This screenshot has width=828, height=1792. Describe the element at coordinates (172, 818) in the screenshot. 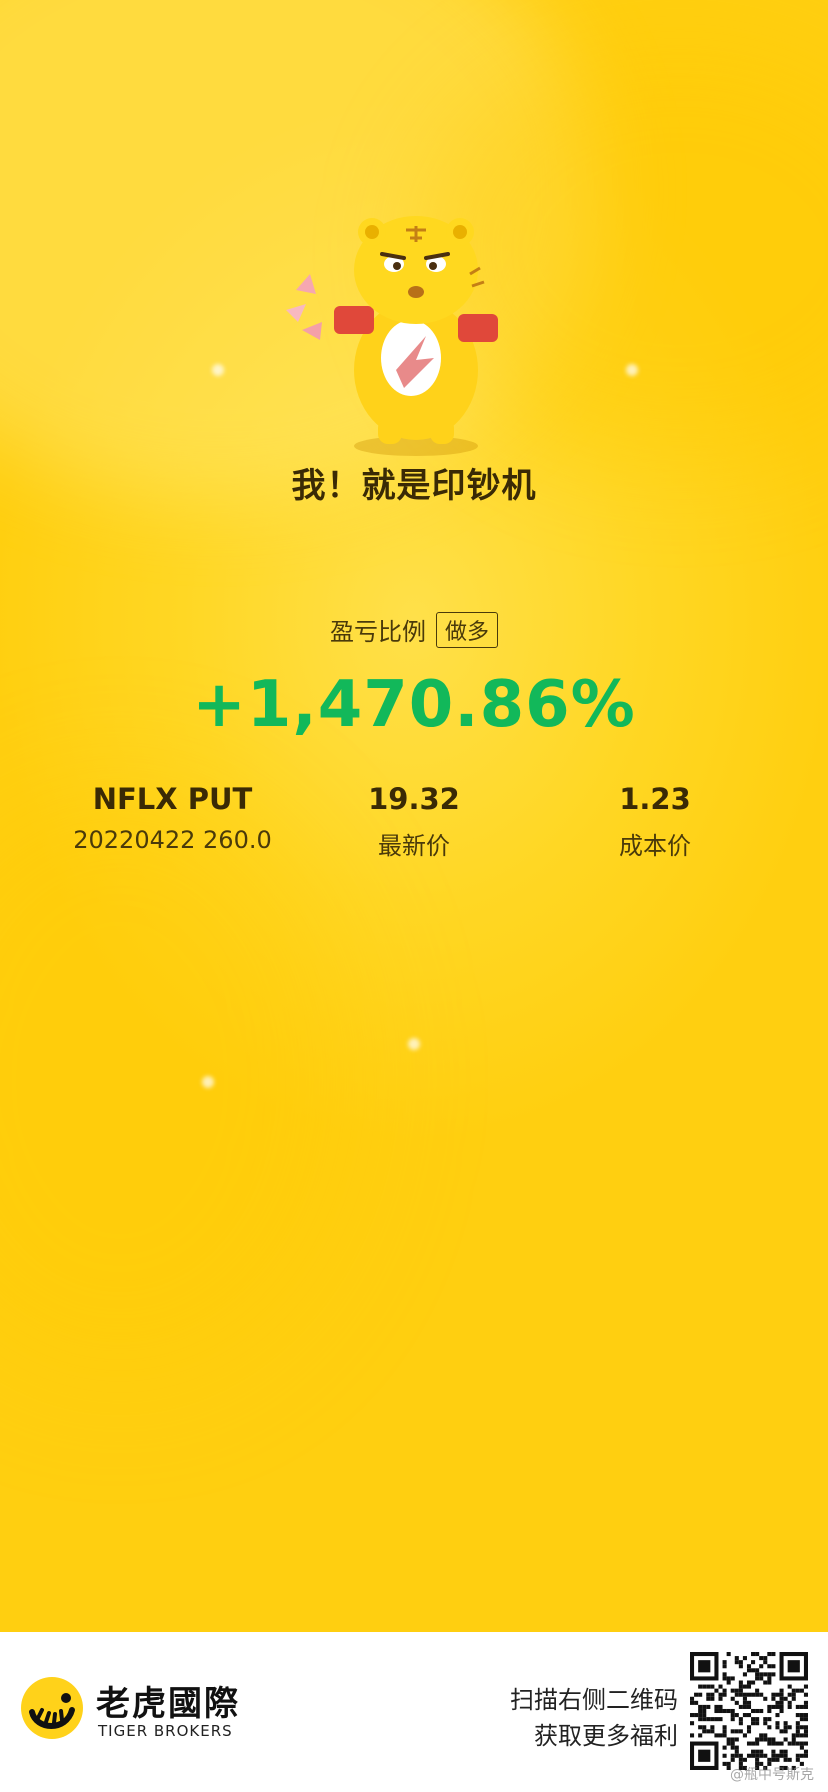

I see `contract-info: NFLX PUT 20220422 260.0` at that location.